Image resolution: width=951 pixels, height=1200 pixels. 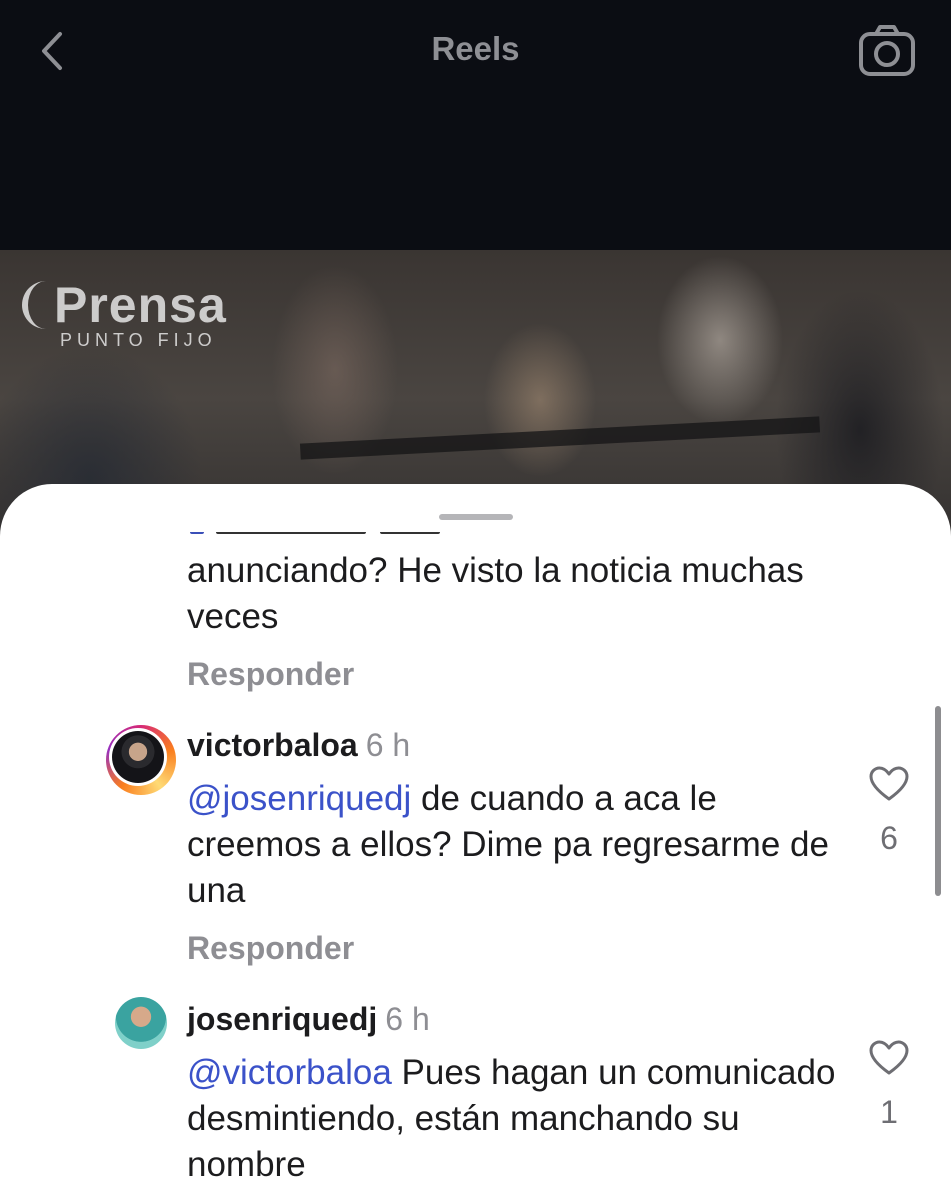 I want to click on comment-username: josenriquedj 6 h, so click(x=308, y=1019).